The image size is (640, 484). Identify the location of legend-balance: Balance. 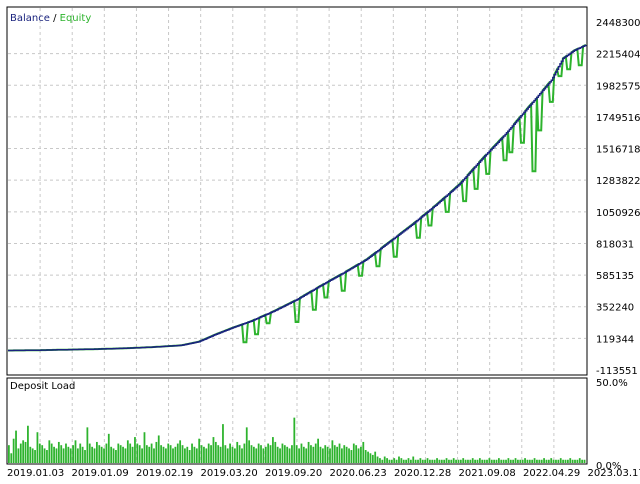
(30, 18).